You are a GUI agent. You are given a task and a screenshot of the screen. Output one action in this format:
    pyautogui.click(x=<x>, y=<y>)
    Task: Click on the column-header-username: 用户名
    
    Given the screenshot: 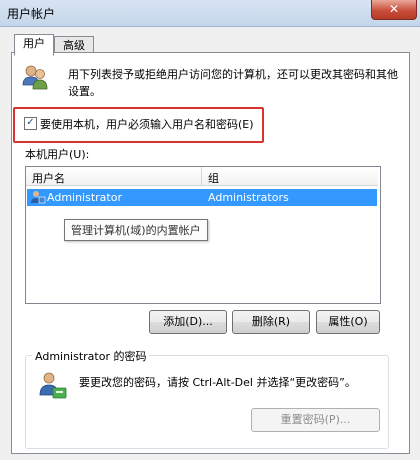 What is the action you would take?
    pyautogui.click(x=48, y=178)
    